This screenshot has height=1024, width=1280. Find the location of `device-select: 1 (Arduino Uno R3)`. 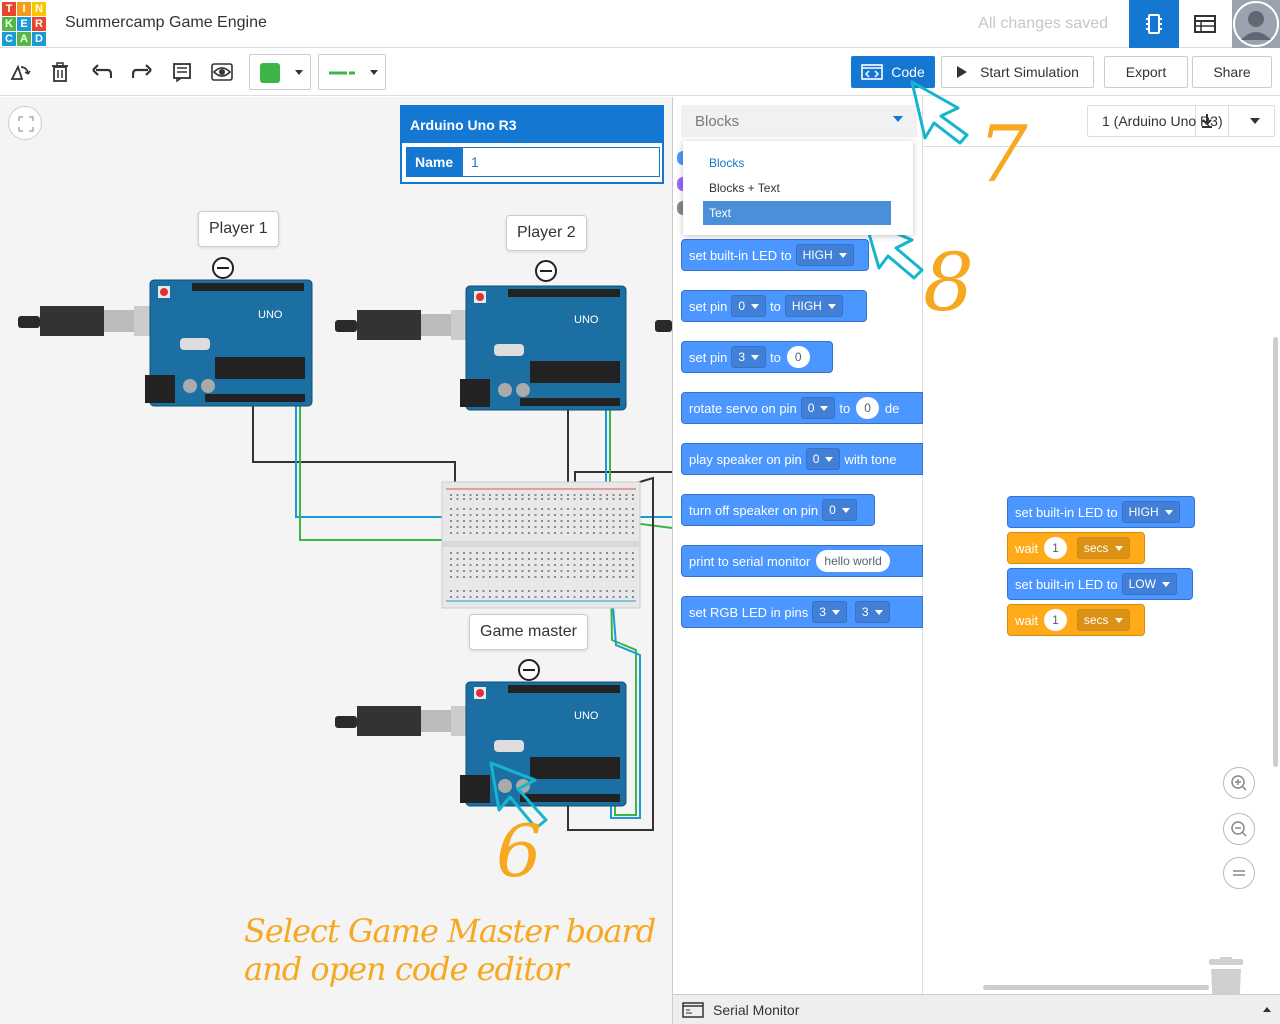

device-select: 1 (Arduino Uno R3) is located at coordinates (1181, 121).